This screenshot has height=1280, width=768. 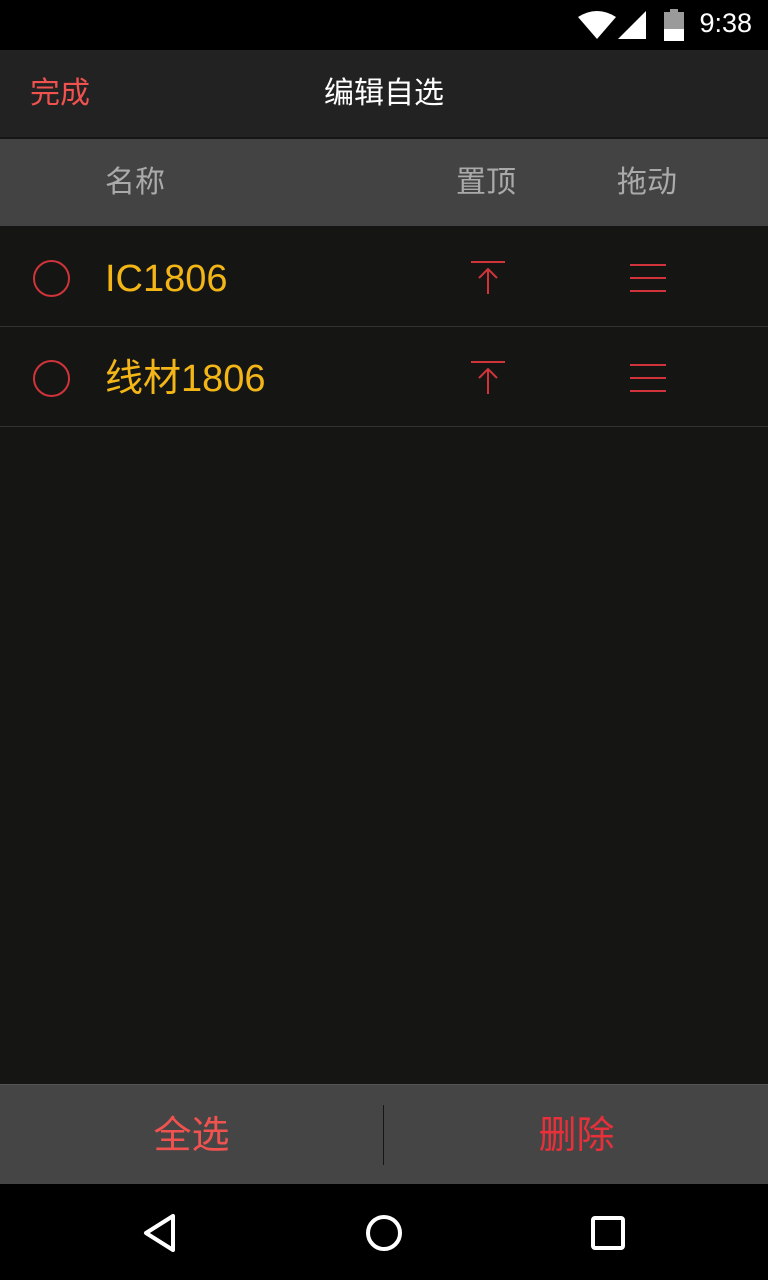 What do you see at coordinates (384, 377) in the screenshot?
I see `list-item: 线材1806` at bounding box center [384, 377].